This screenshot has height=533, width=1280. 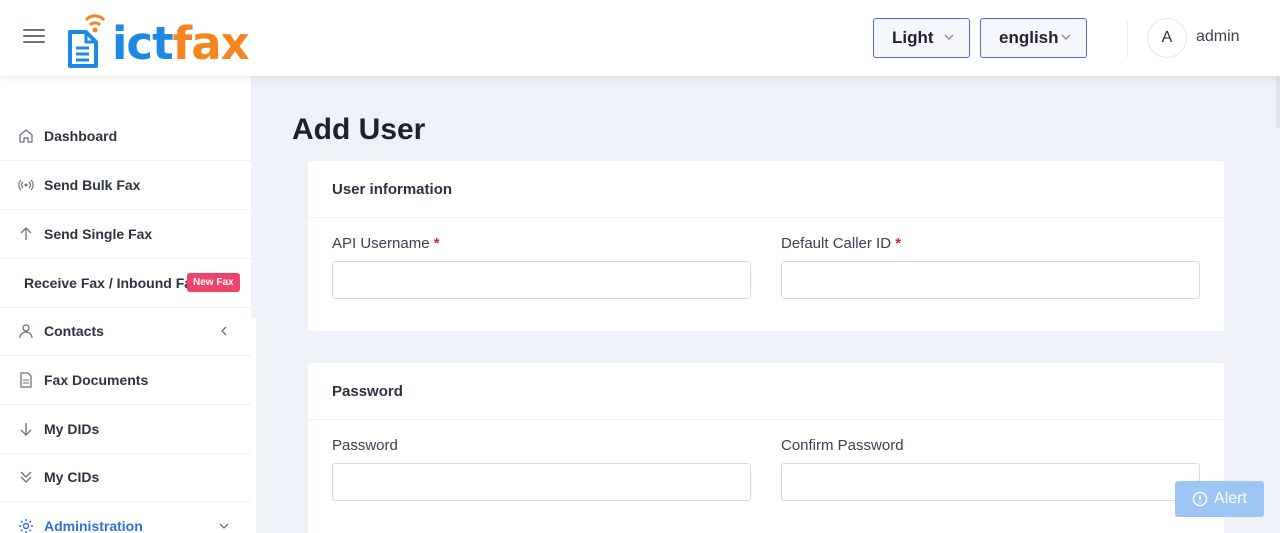 I want to click on confirm-password-input, so click(x=990, y=482).